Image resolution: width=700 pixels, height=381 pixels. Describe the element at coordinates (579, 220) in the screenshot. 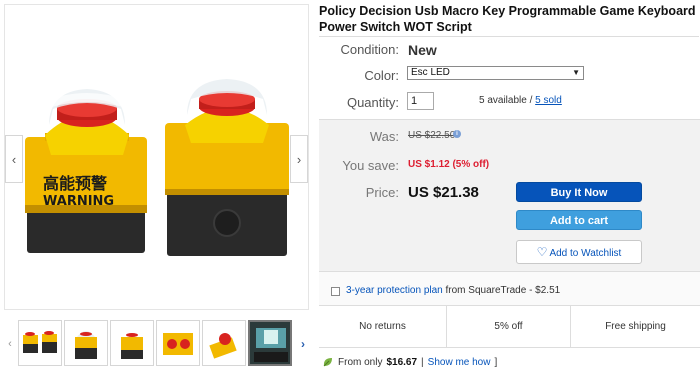

I see `add-to-cart-button: Add to cart` at that location.